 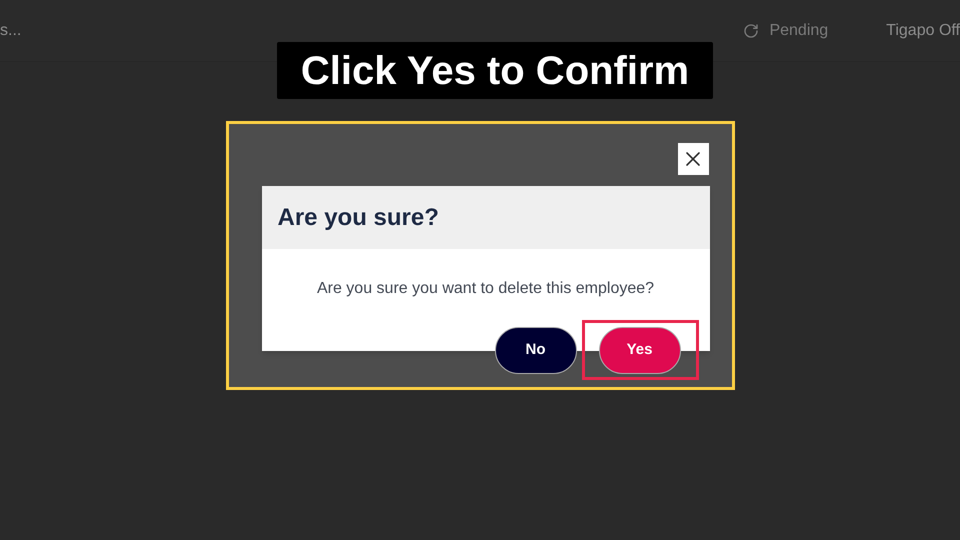 What do you see at coordinates (923, 30) in the screenshot?
I see `account-name: Tigapo Off` at bounding box center [923, 30].